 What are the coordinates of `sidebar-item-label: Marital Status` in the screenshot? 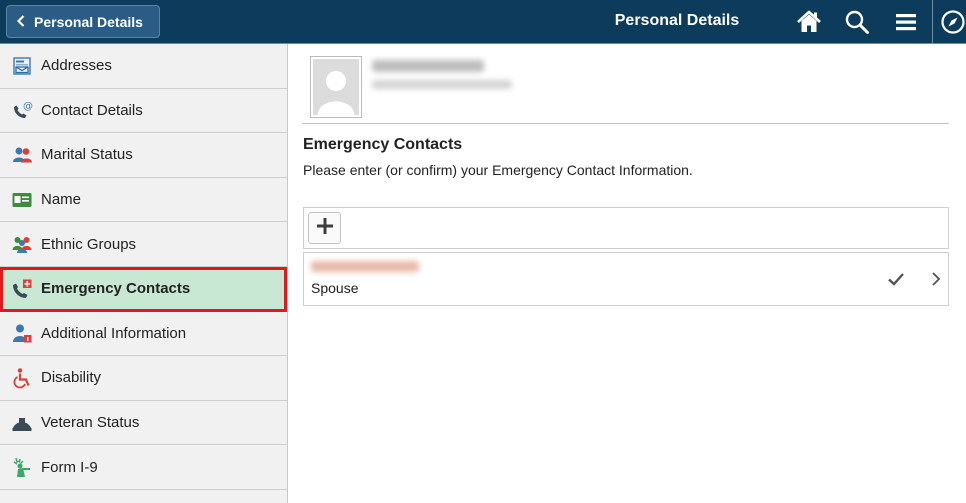 It's located at (87, 155).